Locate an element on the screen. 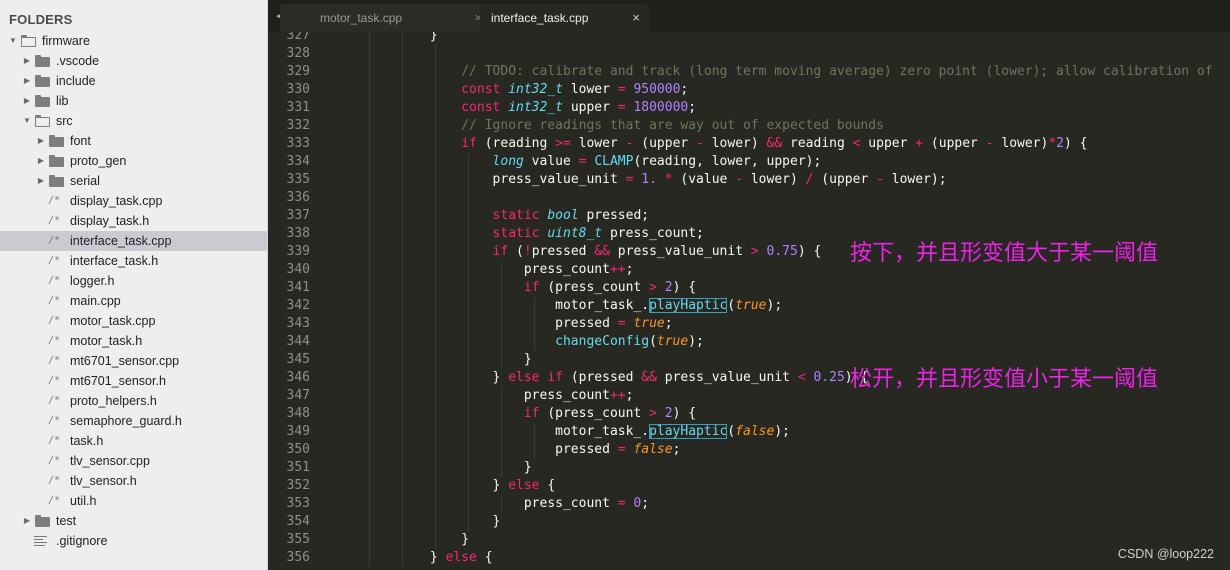 The width and height of the screenshot is (1230, 570). tab-interface-task-cpp: interface_task.cpp × is located at coordinates (565, 18).